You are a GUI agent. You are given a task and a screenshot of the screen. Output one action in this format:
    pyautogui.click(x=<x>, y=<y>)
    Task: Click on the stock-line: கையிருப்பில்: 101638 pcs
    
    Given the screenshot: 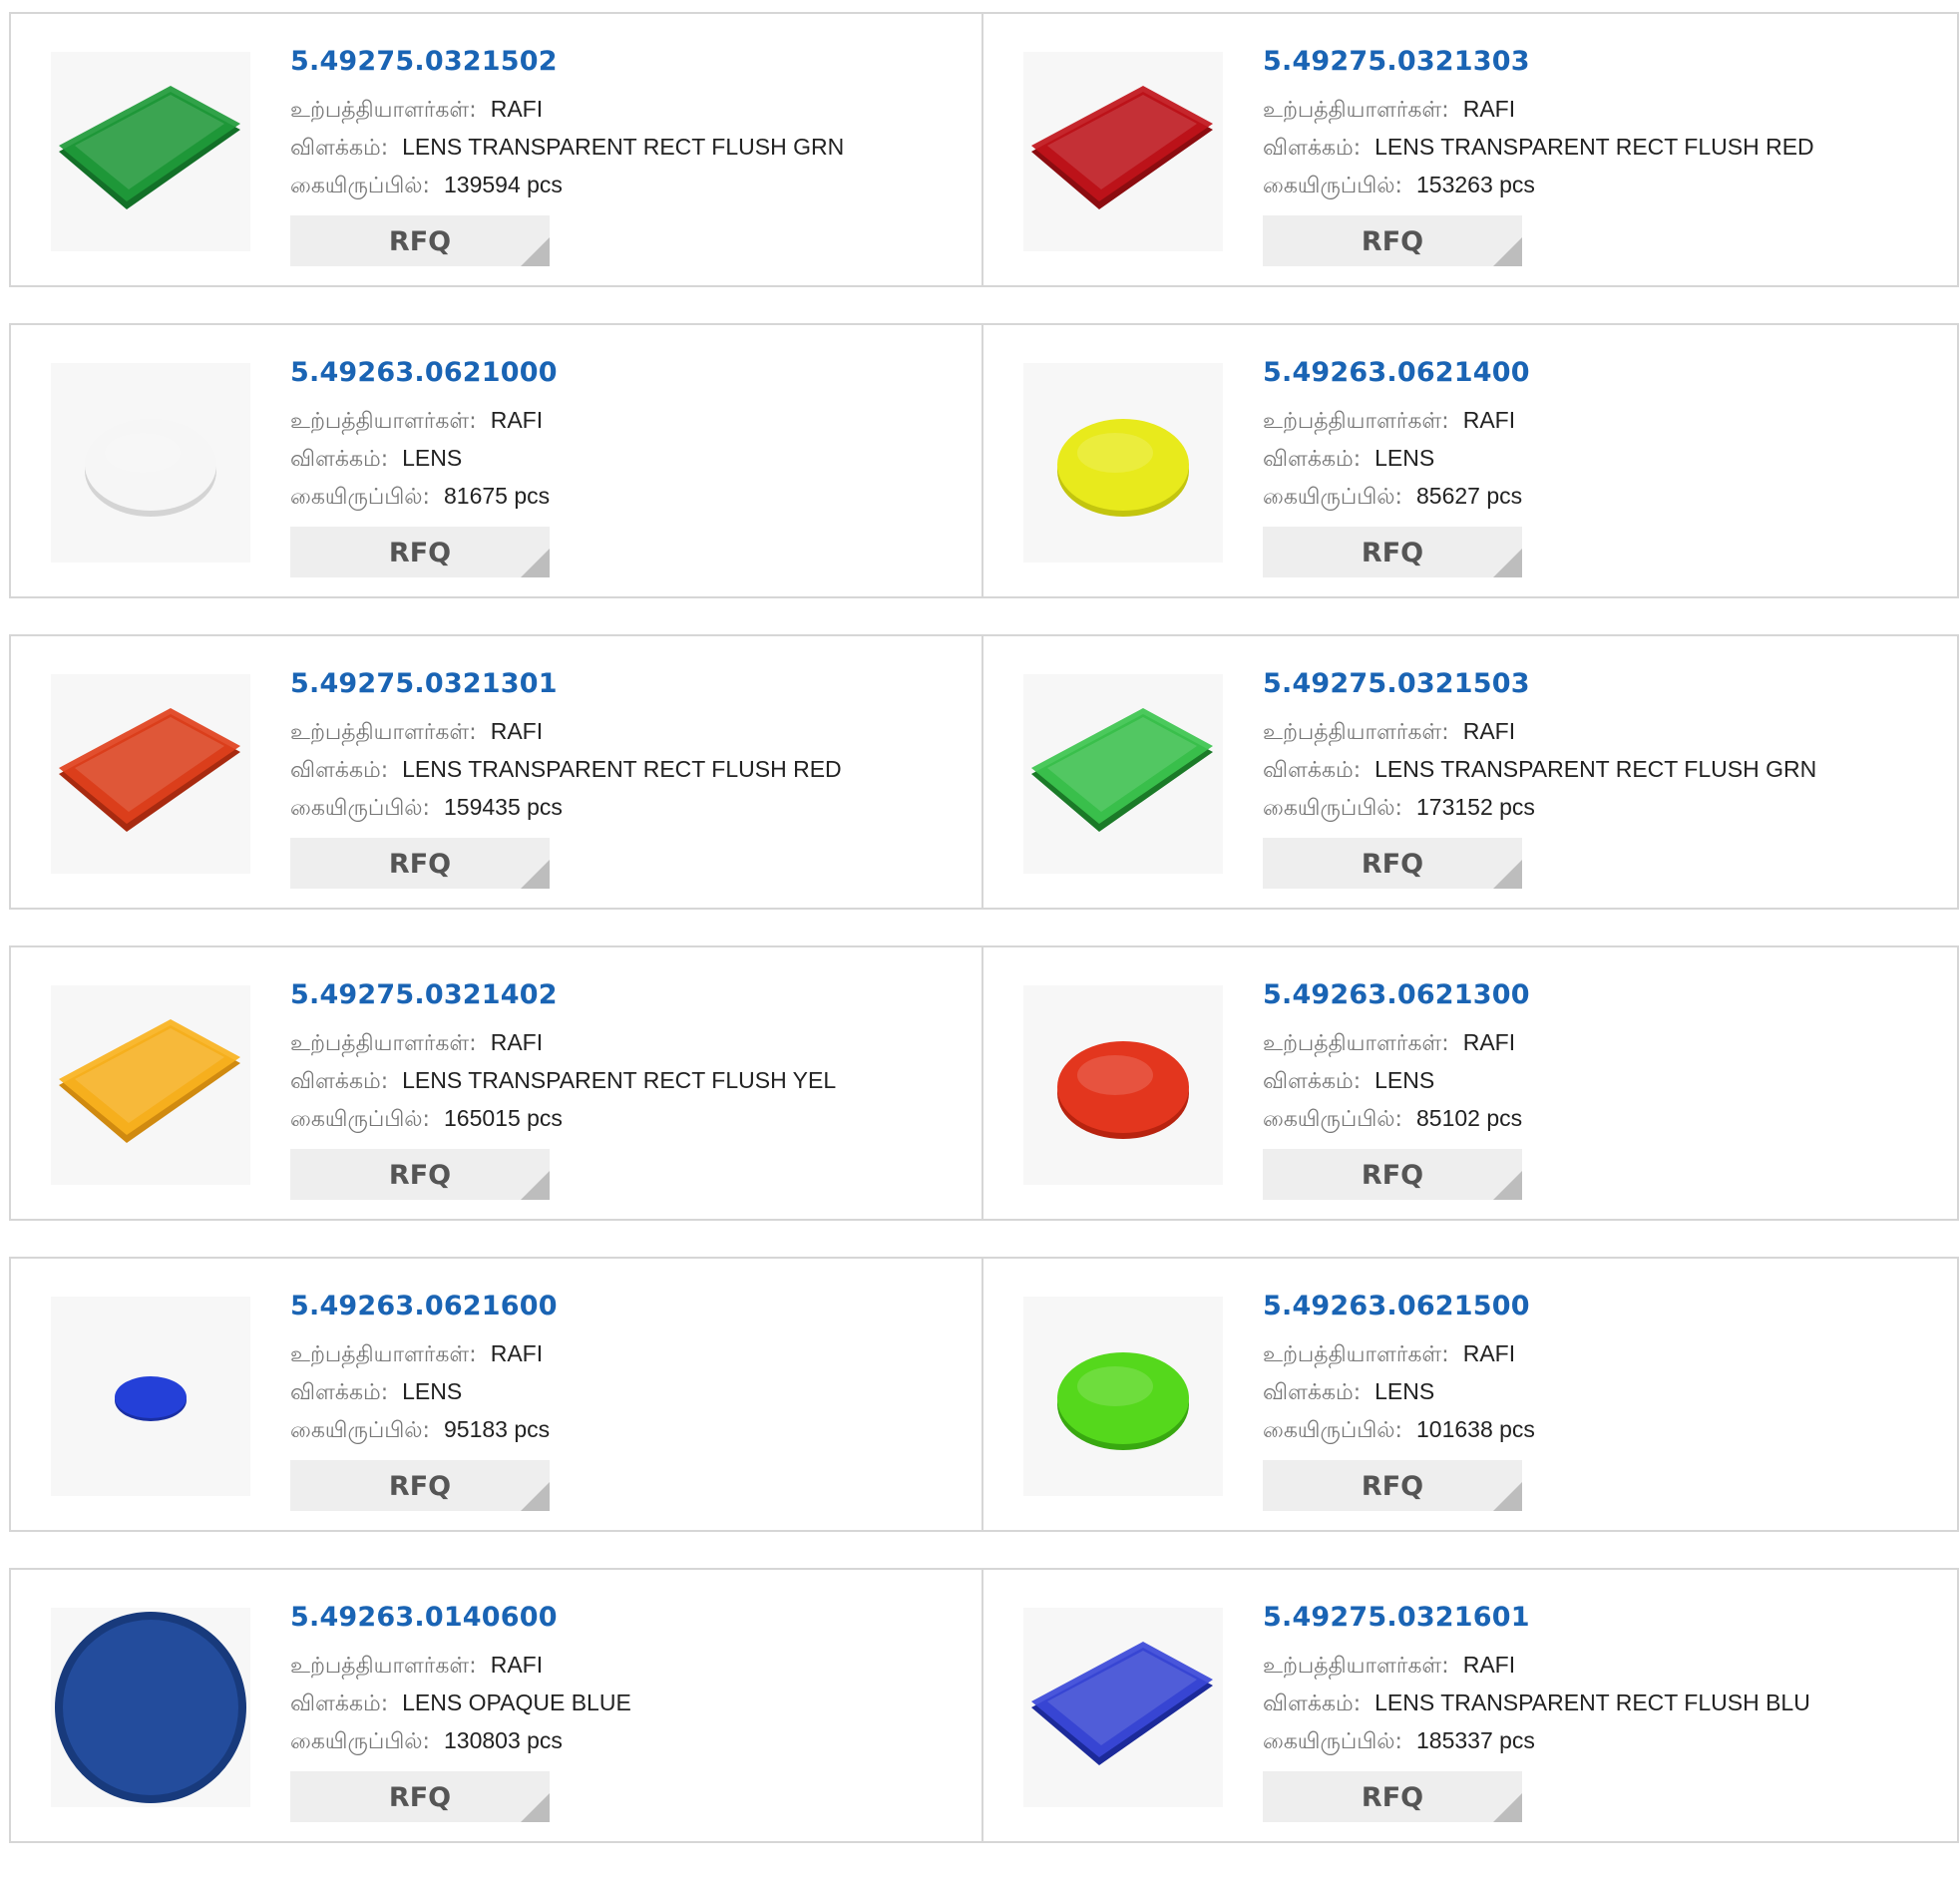 What is the action you would take?
    pyautogui.click(x=1399, y=1430)
    